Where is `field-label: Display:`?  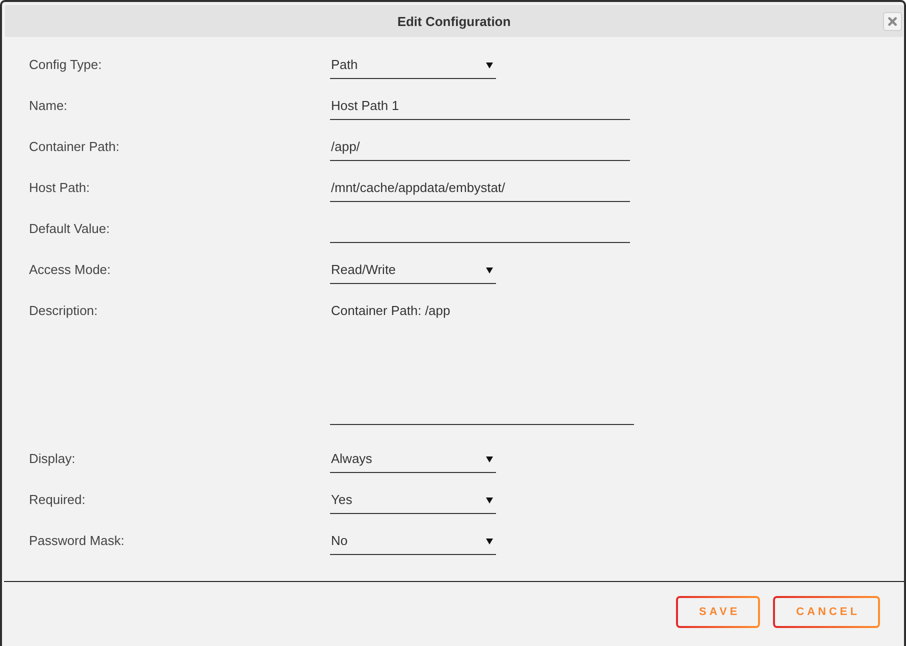
field-label: Display: is located at coordinates (52, 458).